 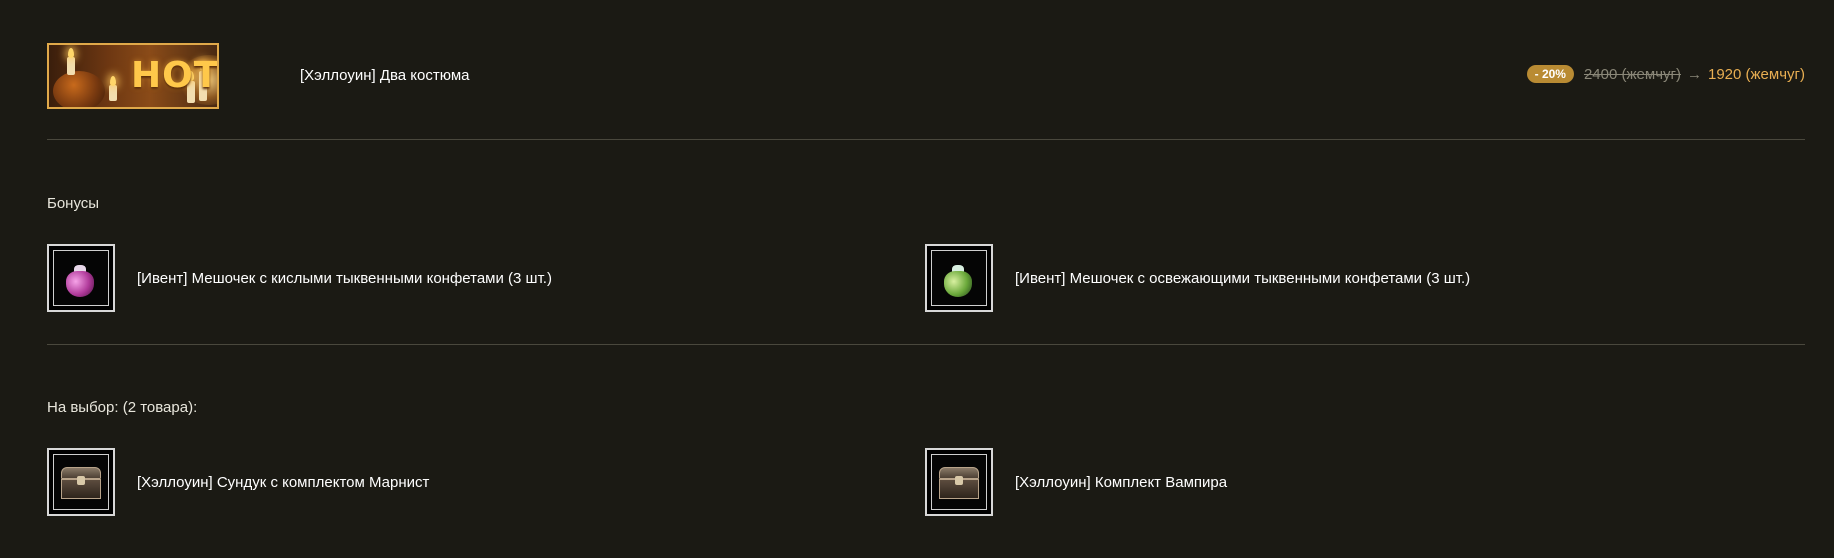 I want to click on price-arrow: →, so click(x=1694, y=74).